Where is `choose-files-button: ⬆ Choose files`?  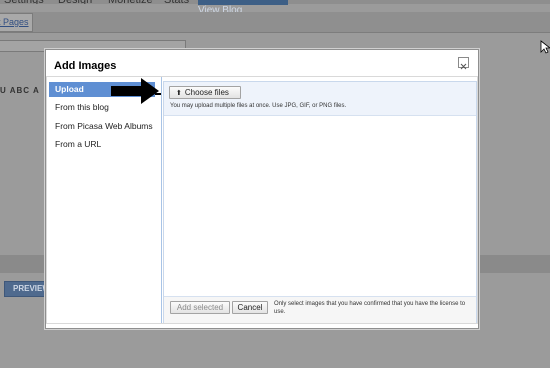
choose-files-button: ⬆ Choose files is located at coordinates (205, 92).